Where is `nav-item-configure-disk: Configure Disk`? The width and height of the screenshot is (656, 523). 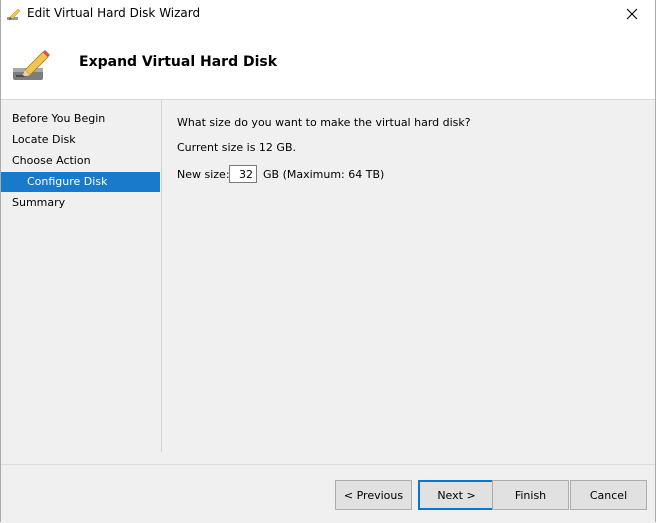 nav-item-configure-disk: Configure Disk is located at coordinates (80, 182).